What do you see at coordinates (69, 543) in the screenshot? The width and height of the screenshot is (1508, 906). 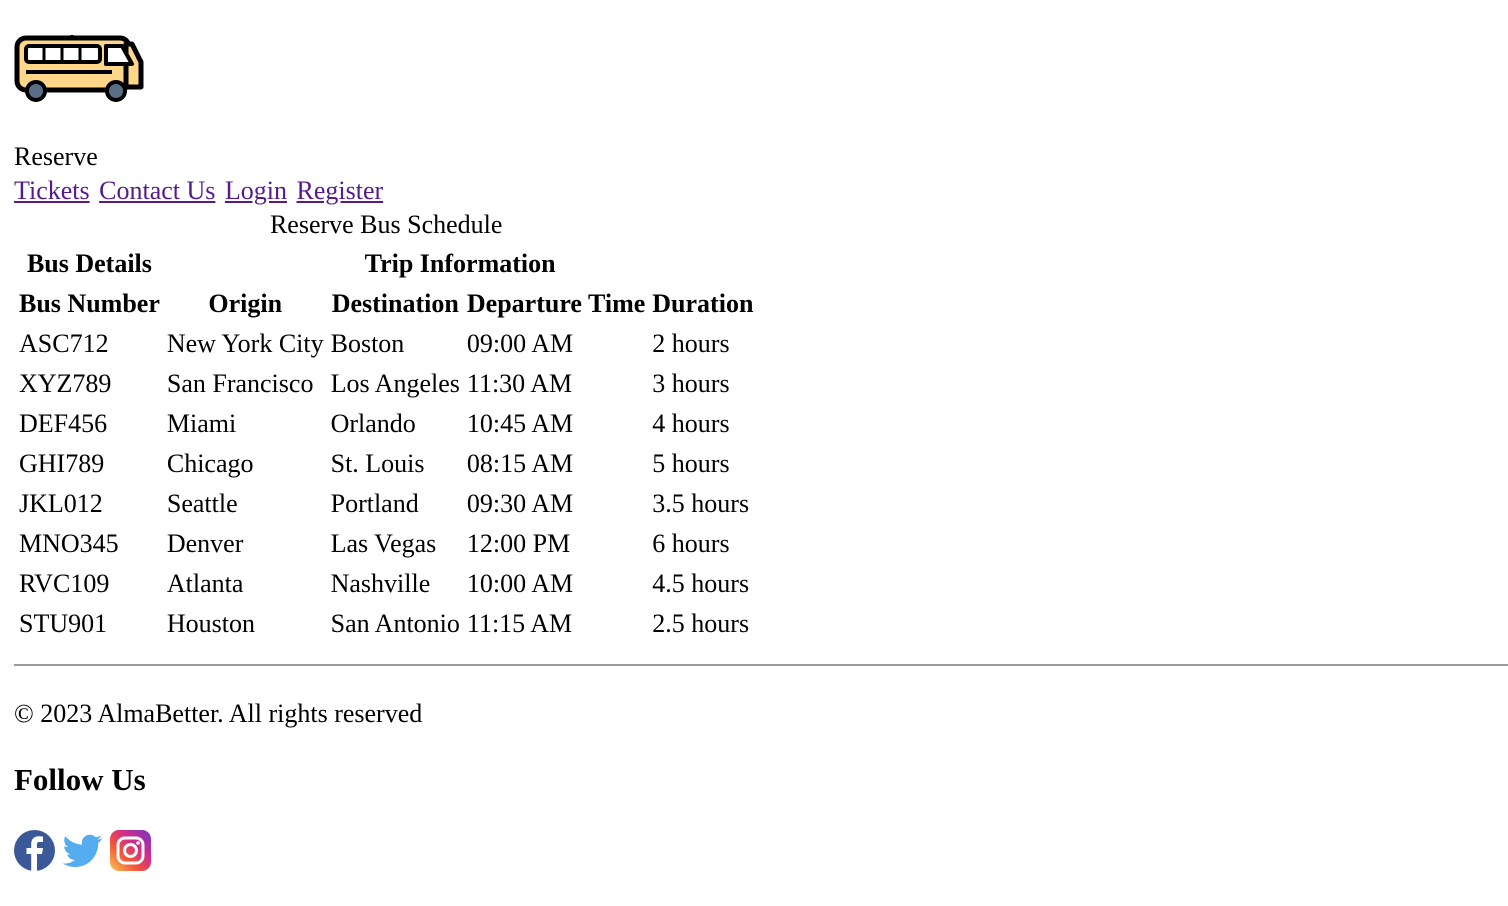 I see `cell-bus-number: MNO345` at bounding box center [69, 543].